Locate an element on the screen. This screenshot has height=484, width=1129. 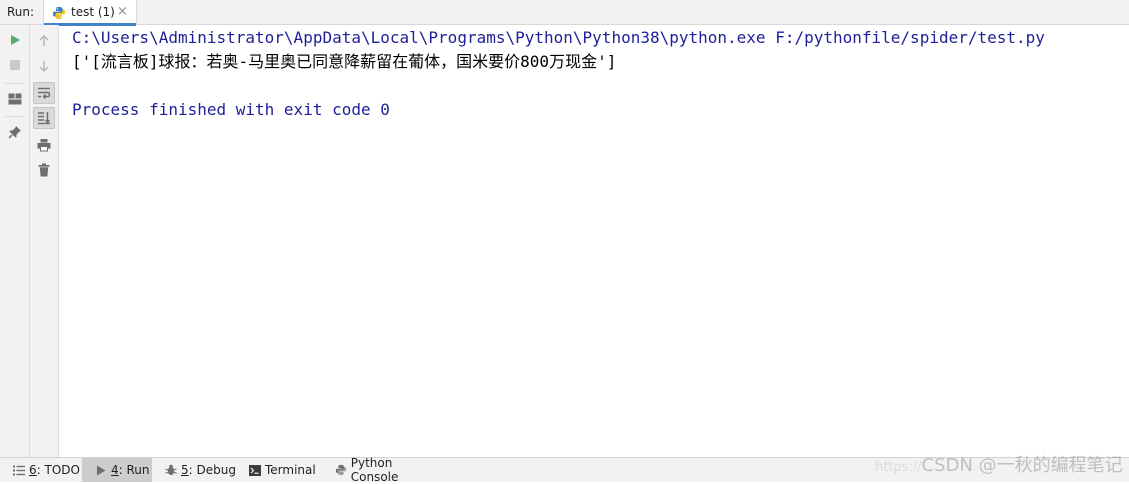
pin-icon is located at coordinates (14, 132).